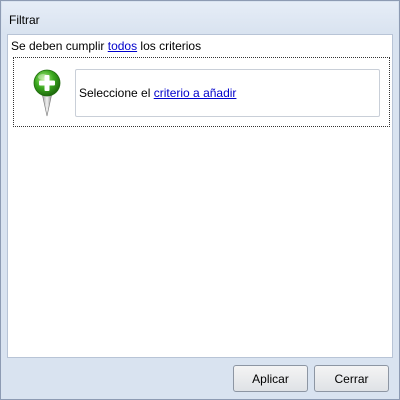  Describe the element at coordinates (59, 46) in the screenshot. I see `match-prefix: Se deben cumplir` at that location.